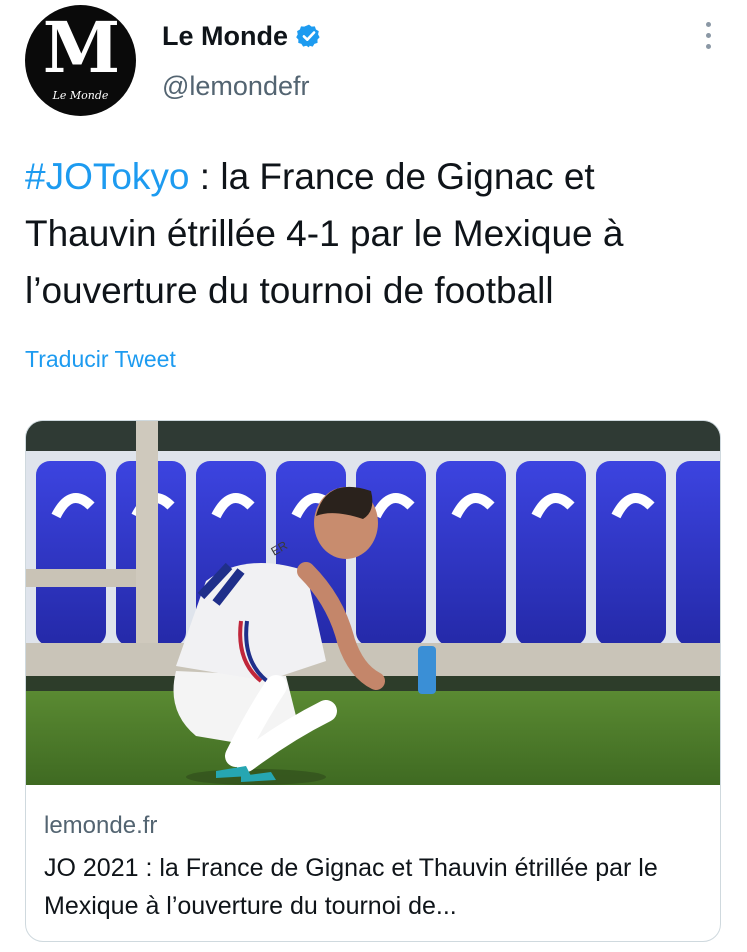  I want to click on more-options-icon, so click(708, 39).